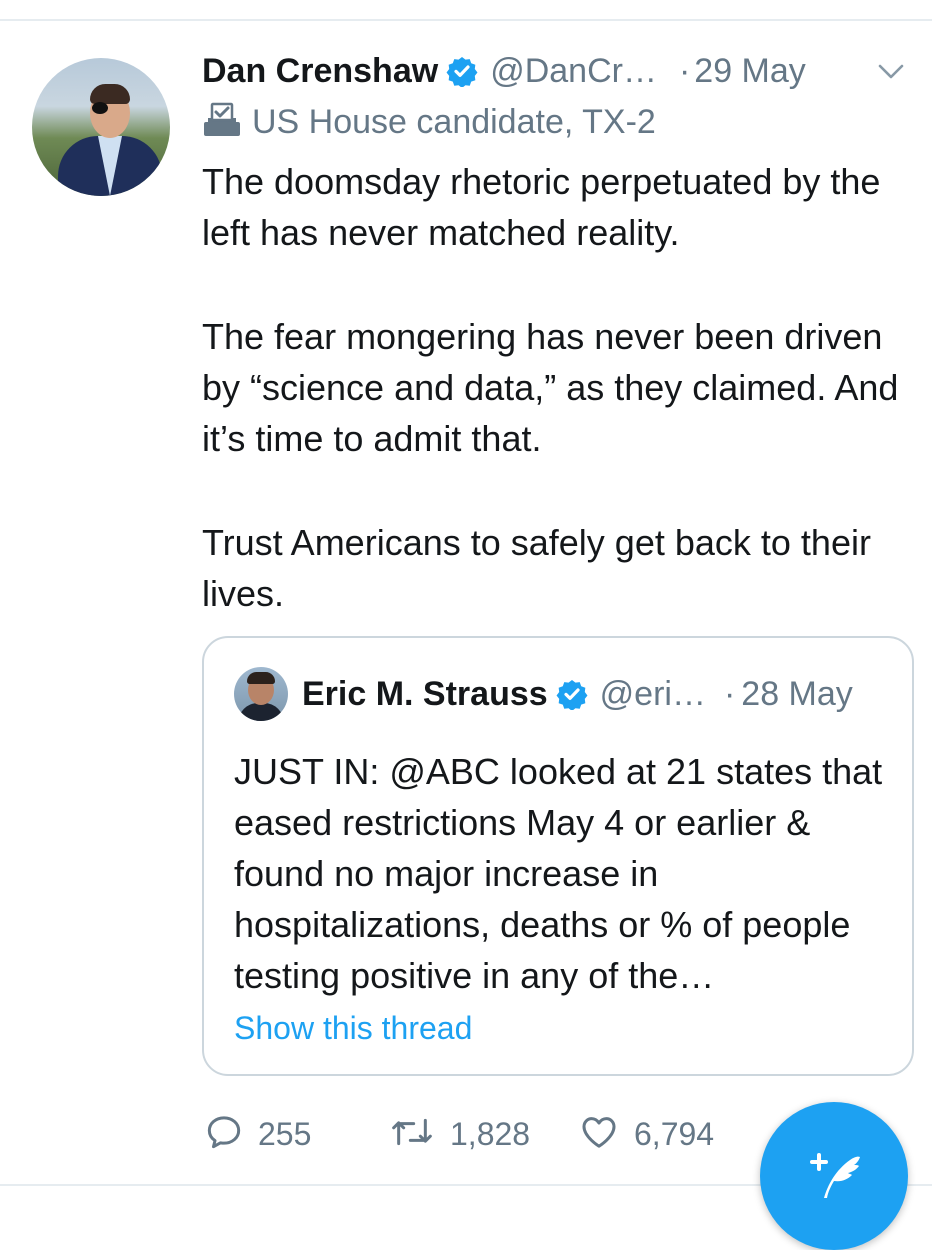 This screenshot has width=932, height=1250. I want to click on compose-tweet-button, so click(834, 1176).